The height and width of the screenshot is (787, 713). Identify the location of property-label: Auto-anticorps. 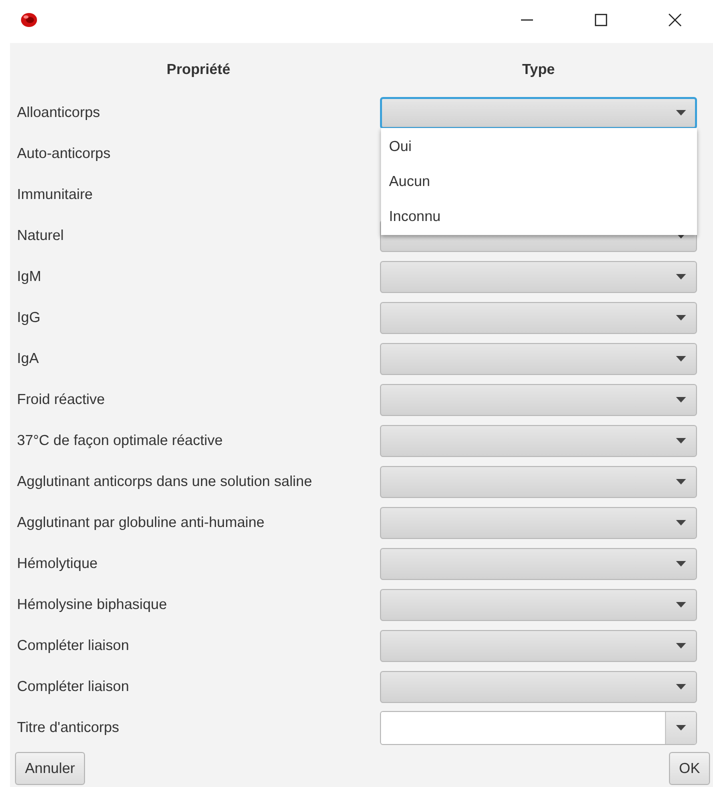
(63, 154).